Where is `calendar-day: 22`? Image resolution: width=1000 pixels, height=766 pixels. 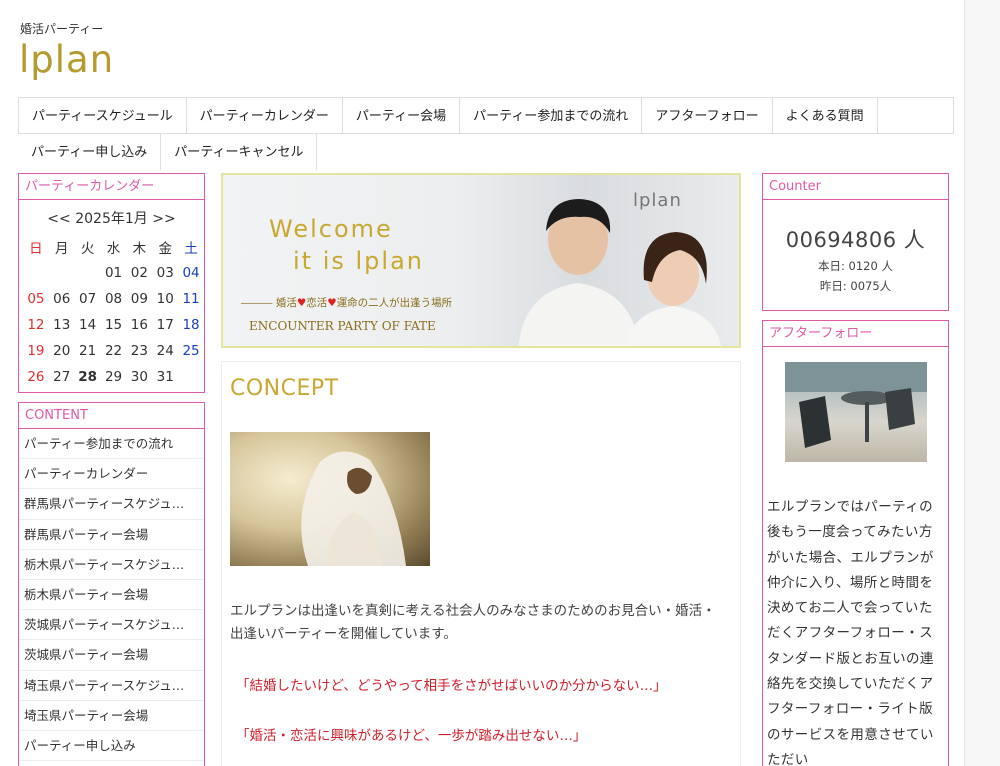 calendar-day: 22 is located at coordinates (114, 351).